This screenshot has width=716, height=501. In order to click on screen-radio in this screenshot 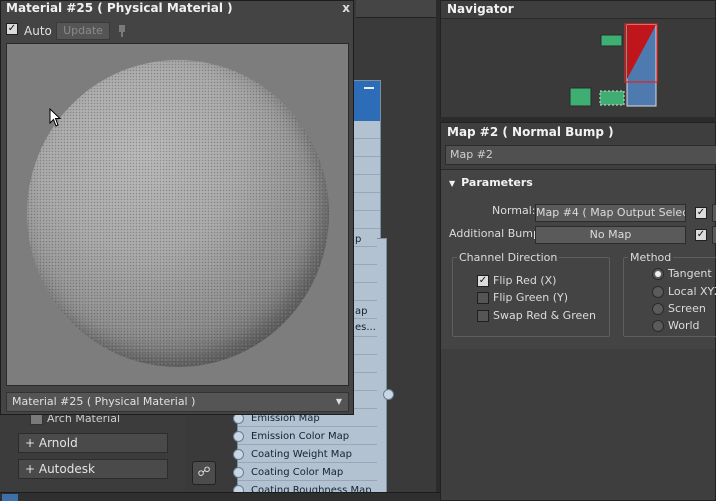, I will do `click(658, 309)`.